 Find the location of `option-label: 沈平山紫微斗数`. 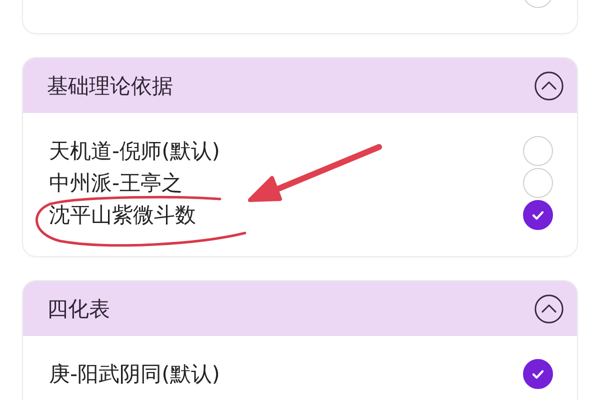

option-label: 沈平山紫微斗数 is located at coordinates (122, 215).